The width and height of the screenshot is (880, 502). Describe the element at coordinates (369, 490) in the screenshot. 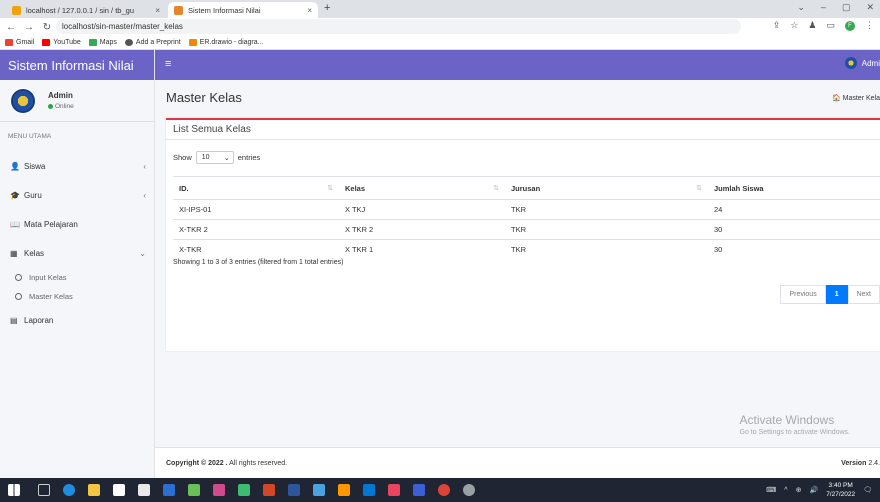

I see `vscode-icon` at that location.